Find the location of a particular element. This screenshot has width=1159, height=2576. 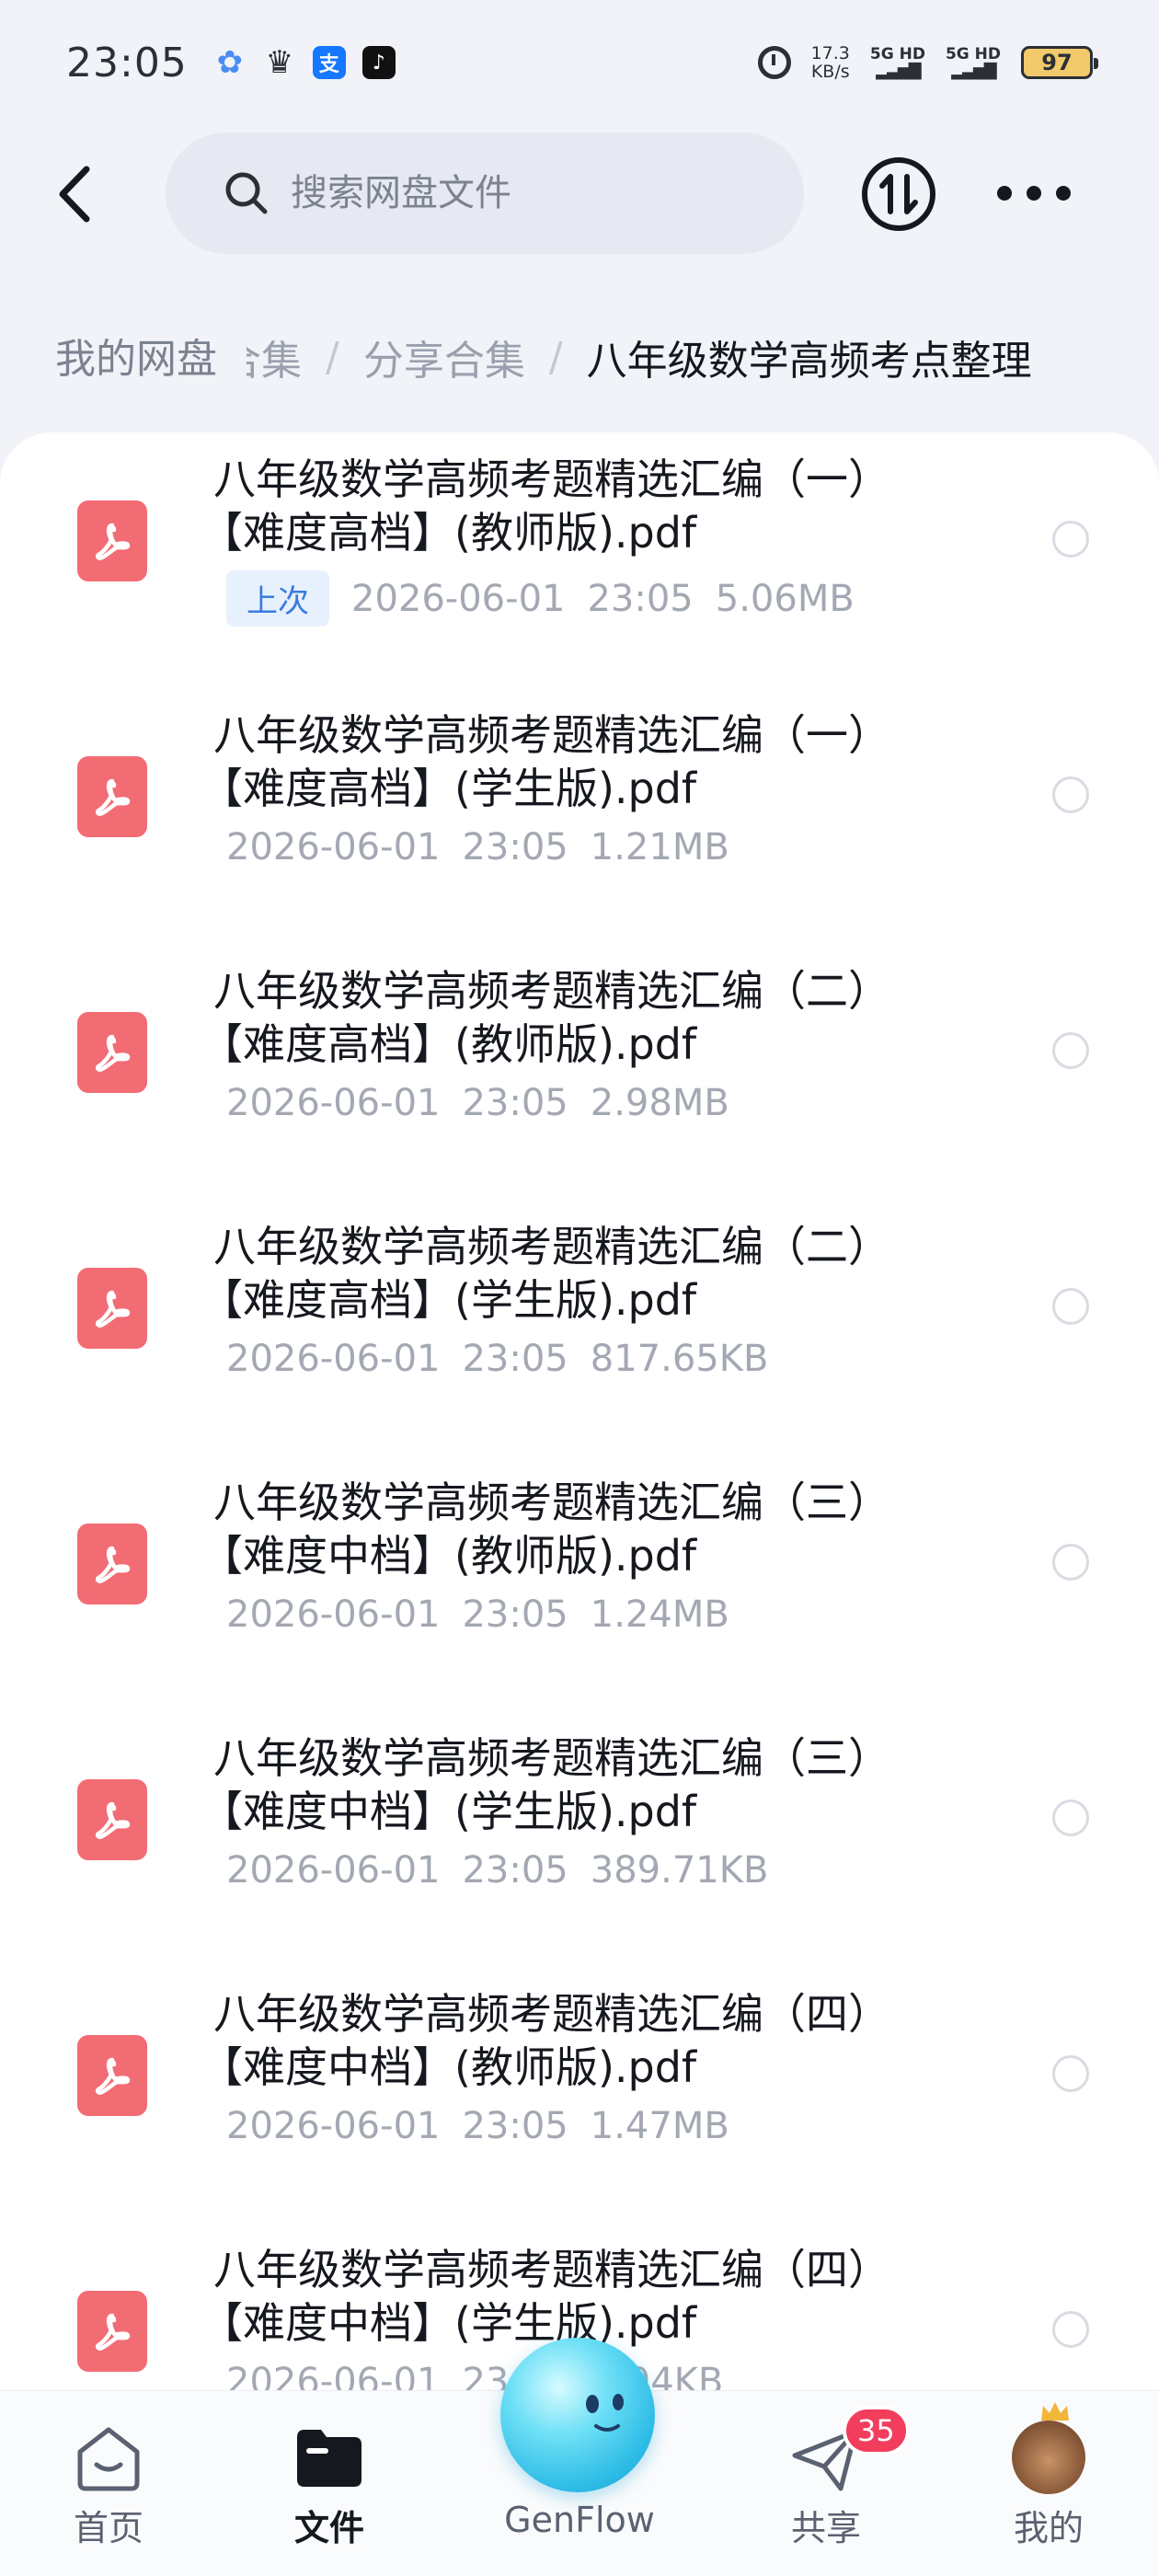

file-name: 八年级数学高频考题精选汇编（四） 【难度中档】(教师版).pdf is located at coordinates (545, 2040).